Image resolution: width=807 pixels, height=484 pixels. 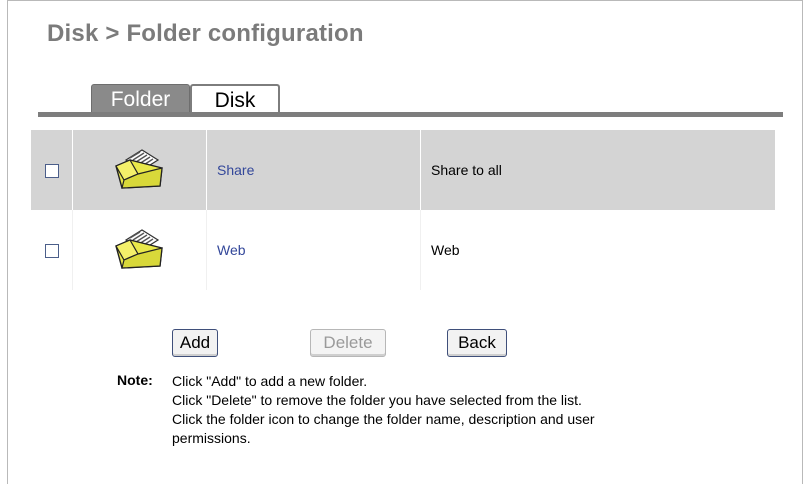 I want to click on folder-description: Web, so click(x=597, y=250).